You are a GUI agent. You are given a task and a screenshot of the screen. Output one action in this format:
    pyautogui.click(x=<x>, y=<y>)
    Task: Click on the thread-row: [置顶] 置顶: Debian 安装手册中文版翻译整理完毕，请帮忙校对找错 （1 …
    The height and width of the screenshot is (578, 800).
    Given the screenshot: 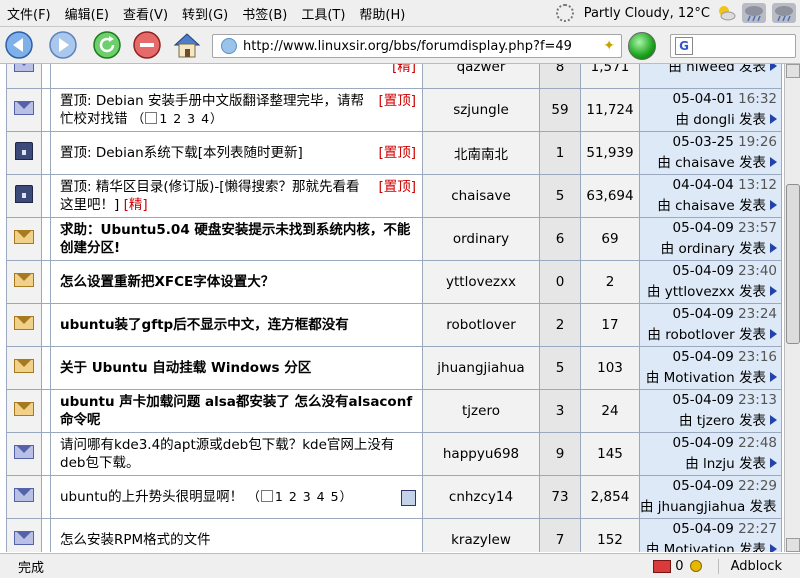 What is the action you would take?
    pyautogui.click(x=394, y=110)
    